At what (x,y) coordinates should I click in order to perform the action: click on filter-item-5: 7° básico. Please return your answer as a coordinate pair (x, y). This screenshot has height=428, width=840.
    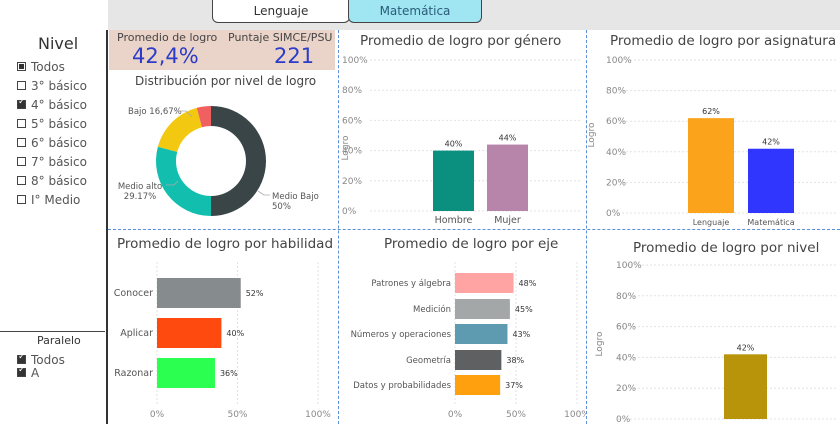
    Looking at the image, I should click on (52, 161).